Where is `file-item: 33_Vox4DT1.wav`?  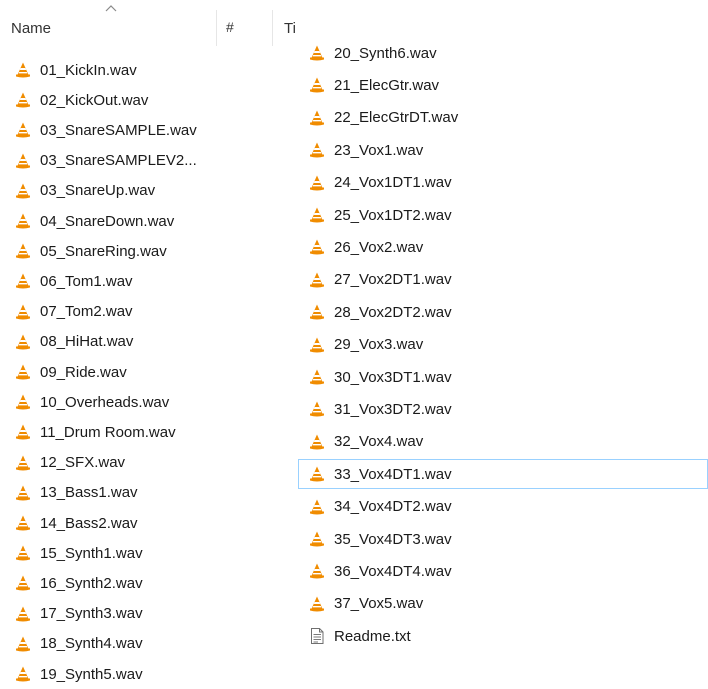
file-item: 33_Vox4DT1.wav is located at coordinates (503, 474).